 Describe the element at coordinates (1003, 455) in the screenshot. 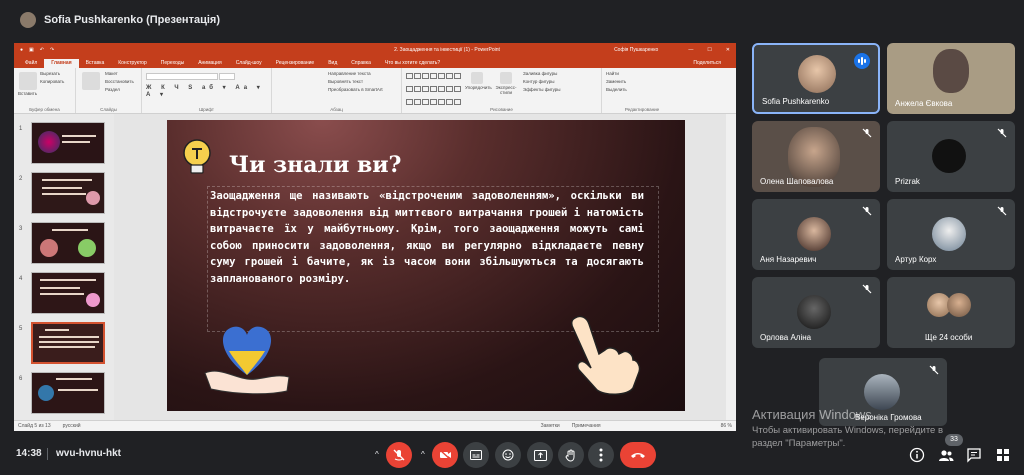

I see `activities-icon` at that location.